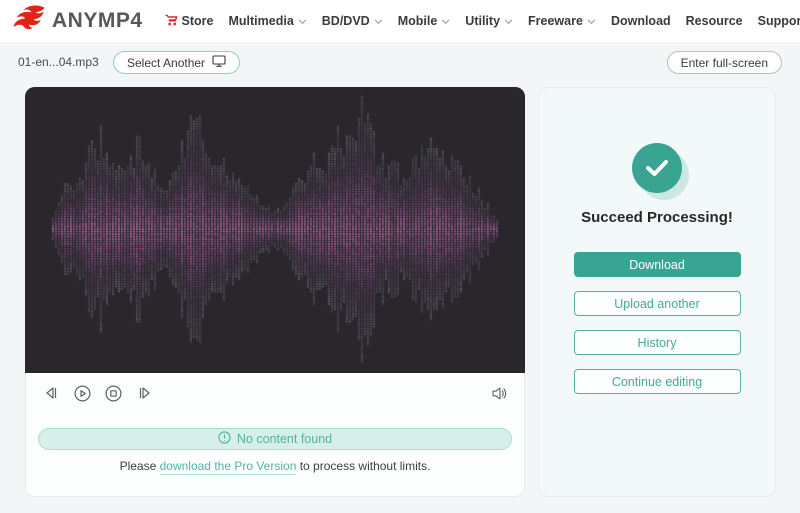 Image resolution: width=800 pixels, height=513 pixels. Describe the element at coordinates (724, 62) in the screenshot. I see `enter-fullscreen-button: Enter full-screen` at that location.